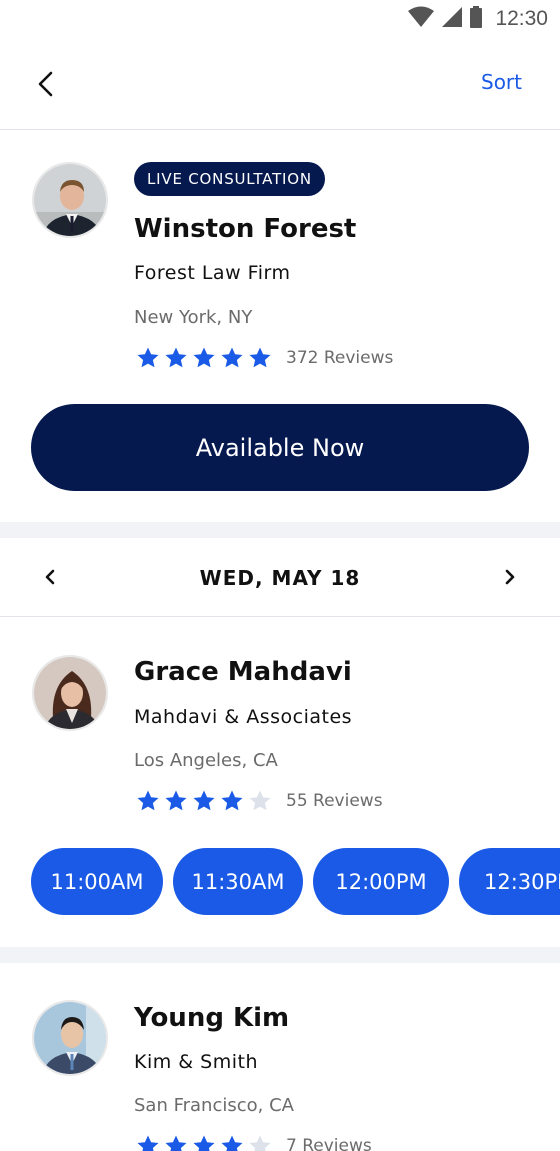 This screenshot has width=560, height=1151. I want to click on chevron-right-icon, so click(510, 577).